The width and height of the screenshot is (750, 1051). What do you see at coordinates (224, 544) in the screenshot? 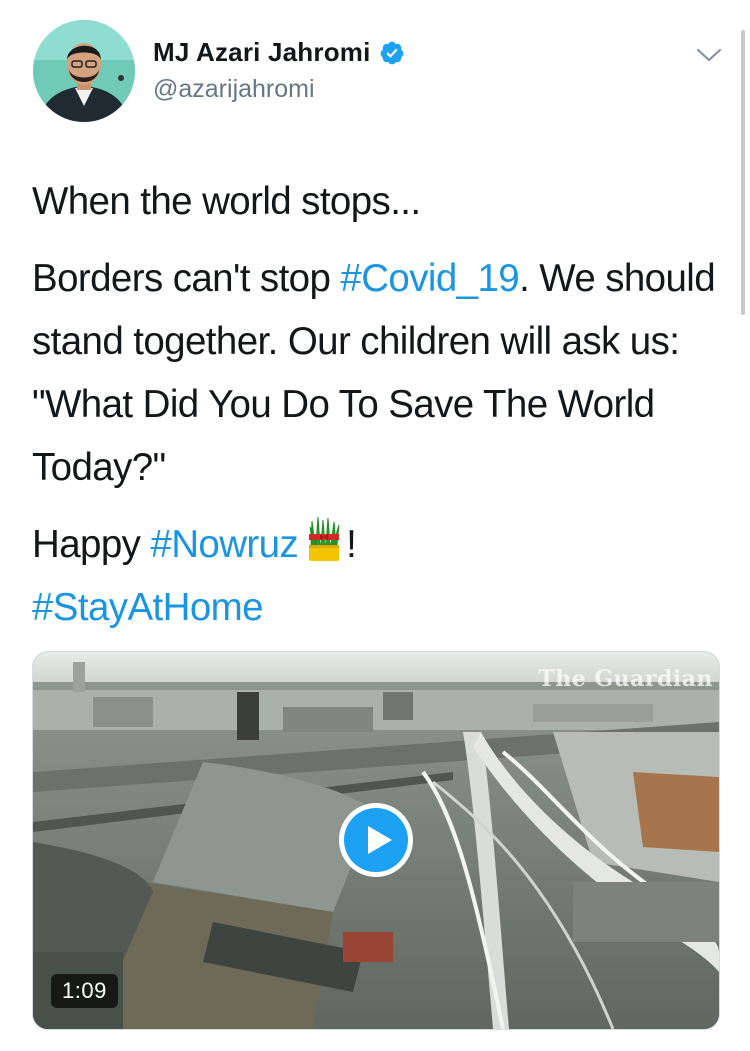
I see `hashtag-nowruz-link: #Nowruz` at bounding box center [224, 544].